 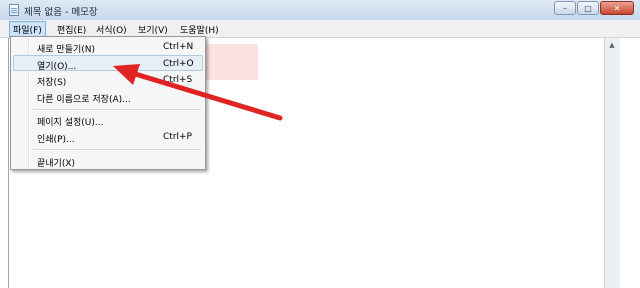 I want to click on vertical-scrollbar: ▲, so click(x=612, y=163).